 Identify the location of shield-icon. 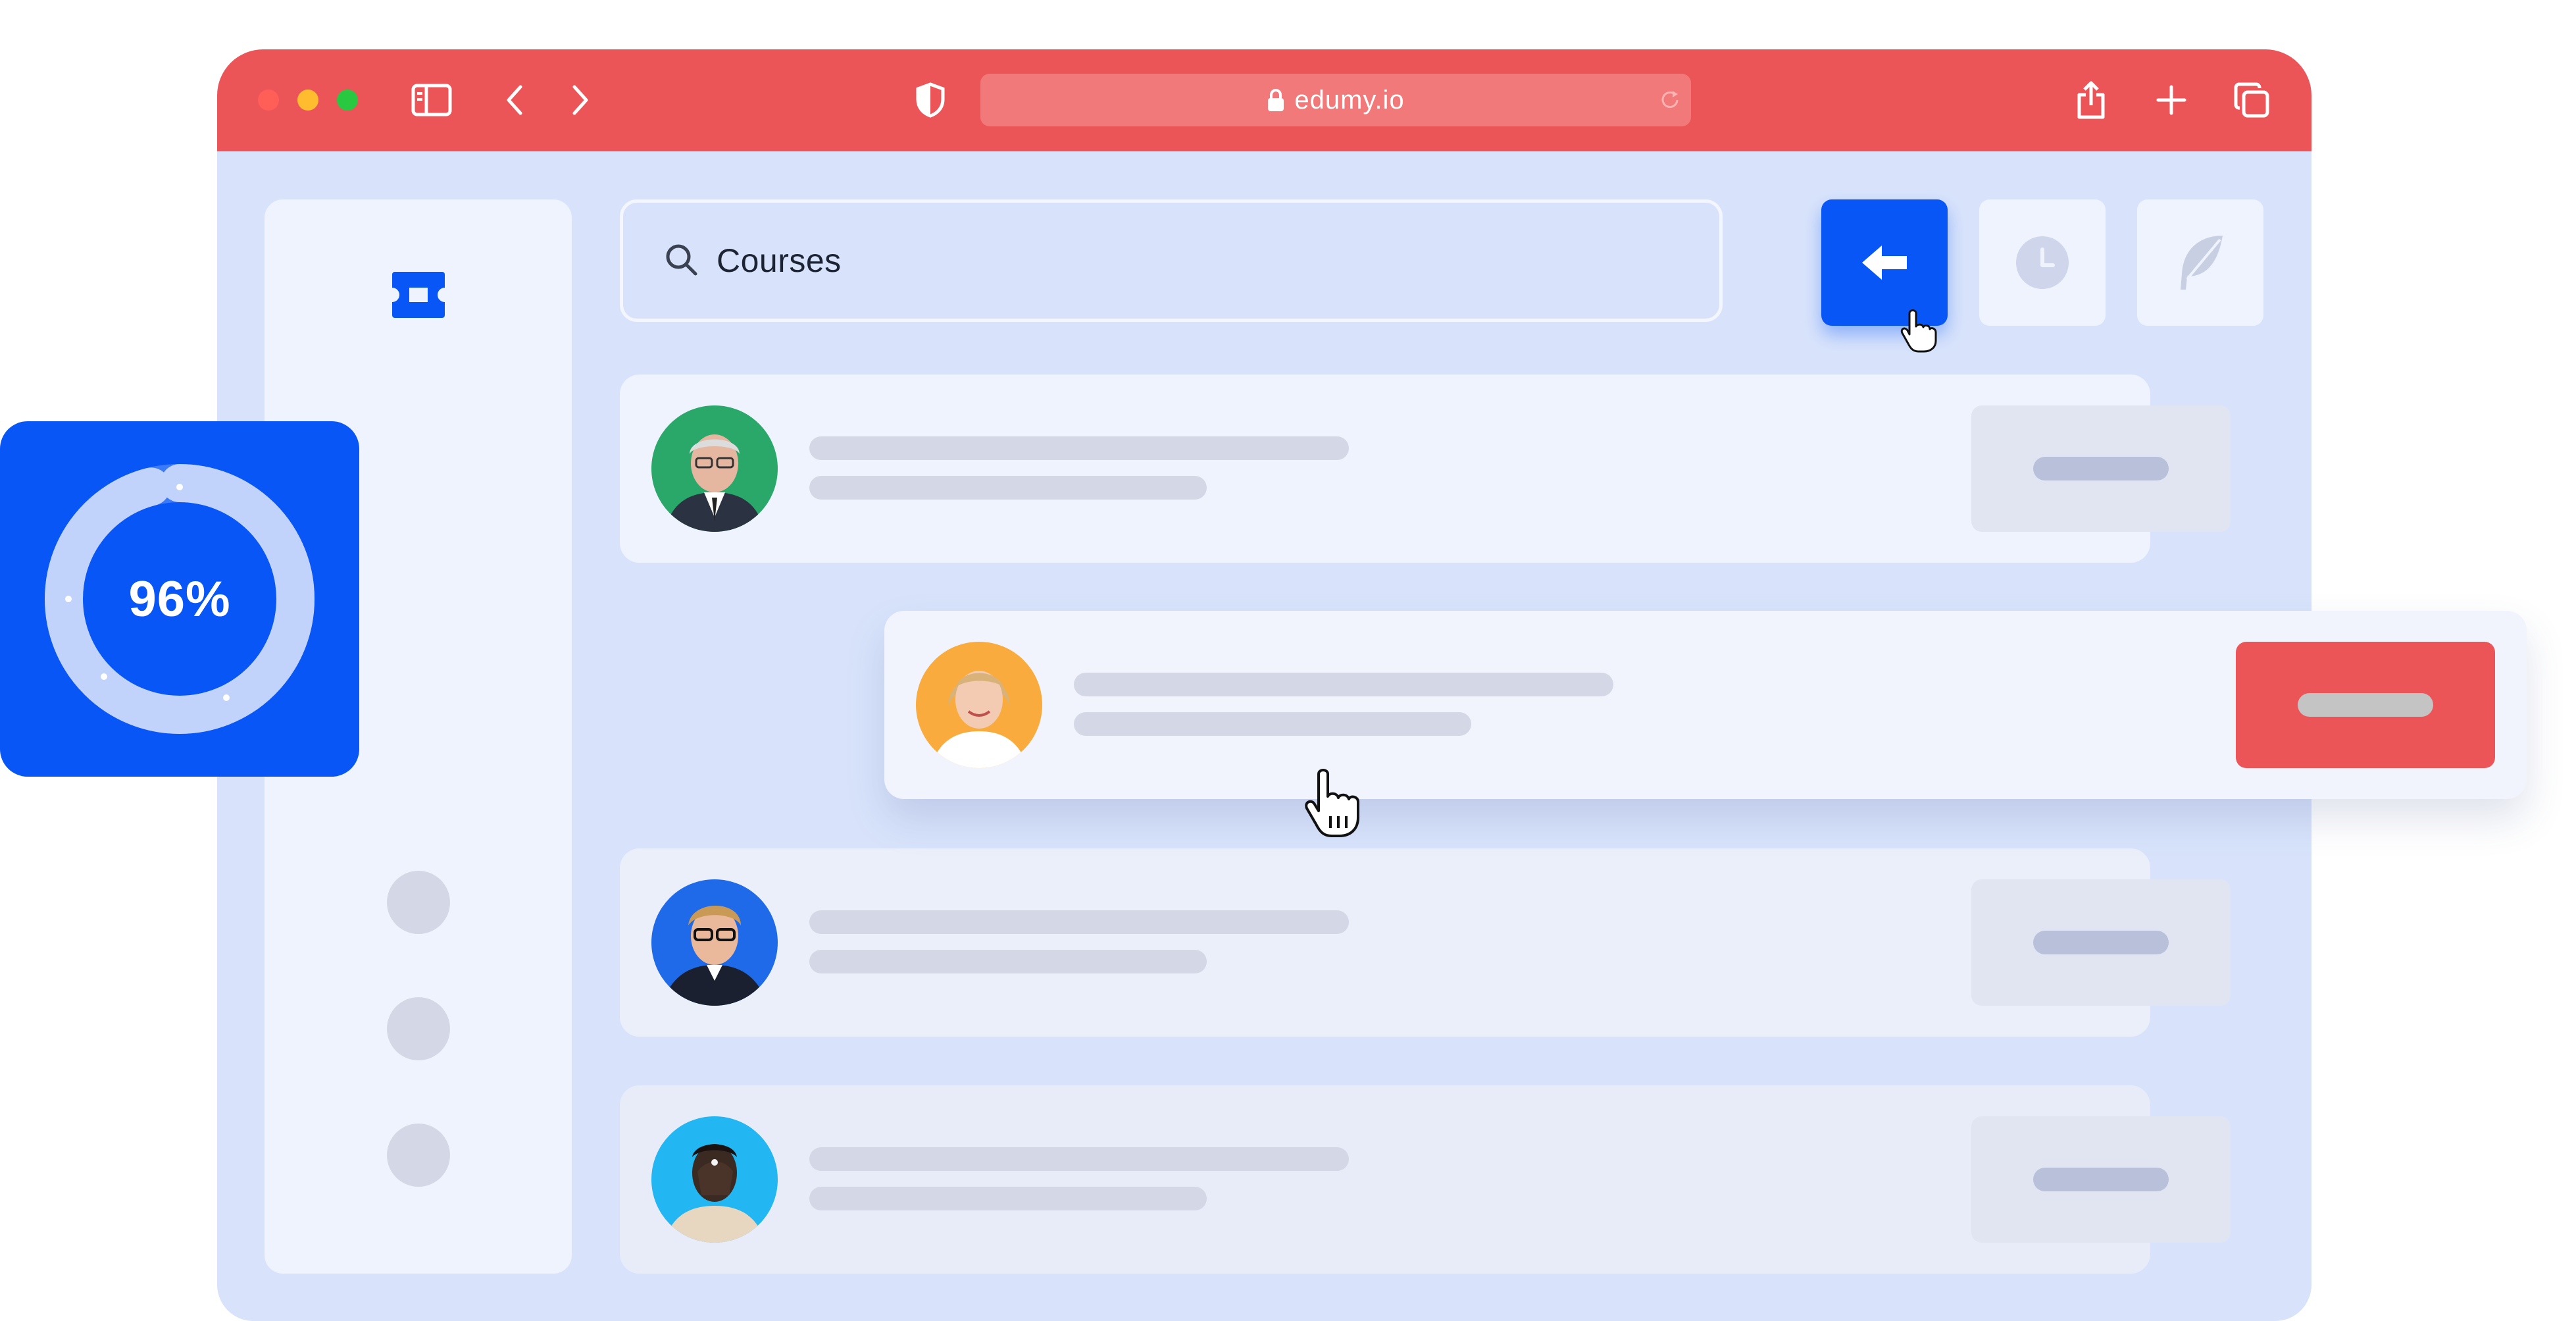
(930, 100).